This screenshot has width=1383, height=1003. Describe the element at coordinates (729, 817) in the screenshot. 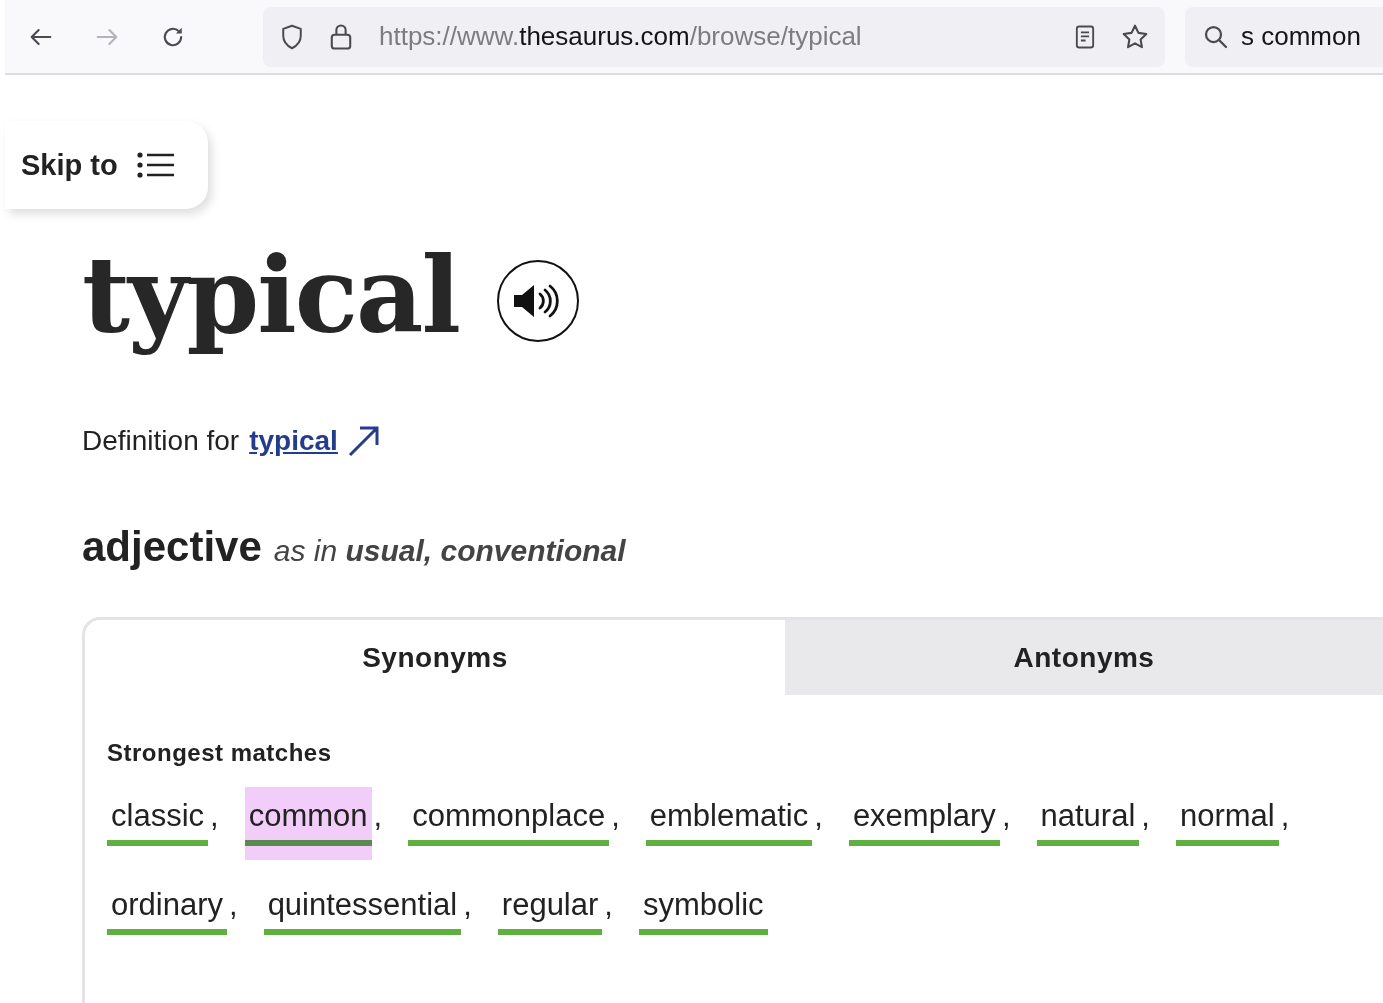

I see `synonym-link: emblematic` at that location.